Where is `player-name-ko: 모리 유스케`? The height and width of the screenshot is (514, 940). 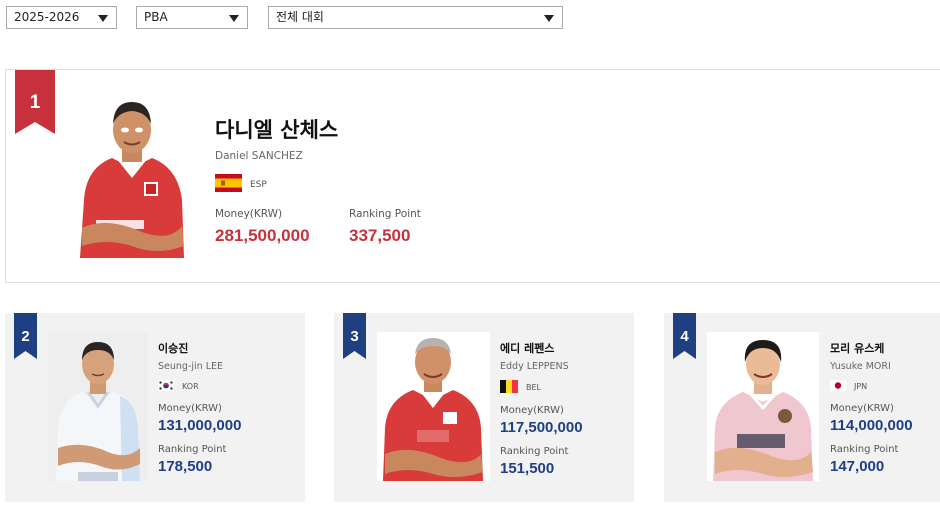
player-name-ko: 모리 유스케 is located at coordinates (857, 348).